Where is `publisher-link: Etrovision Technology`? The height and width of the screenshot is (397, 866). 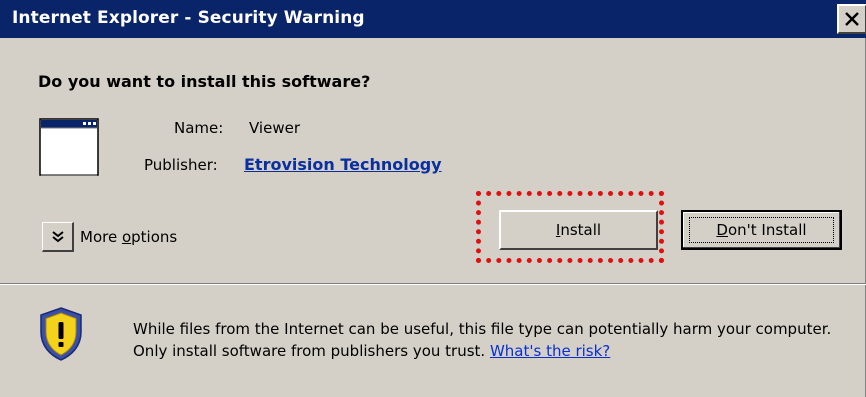 publisher-link: Etrovision Technology is located at coordinates (343, 164).